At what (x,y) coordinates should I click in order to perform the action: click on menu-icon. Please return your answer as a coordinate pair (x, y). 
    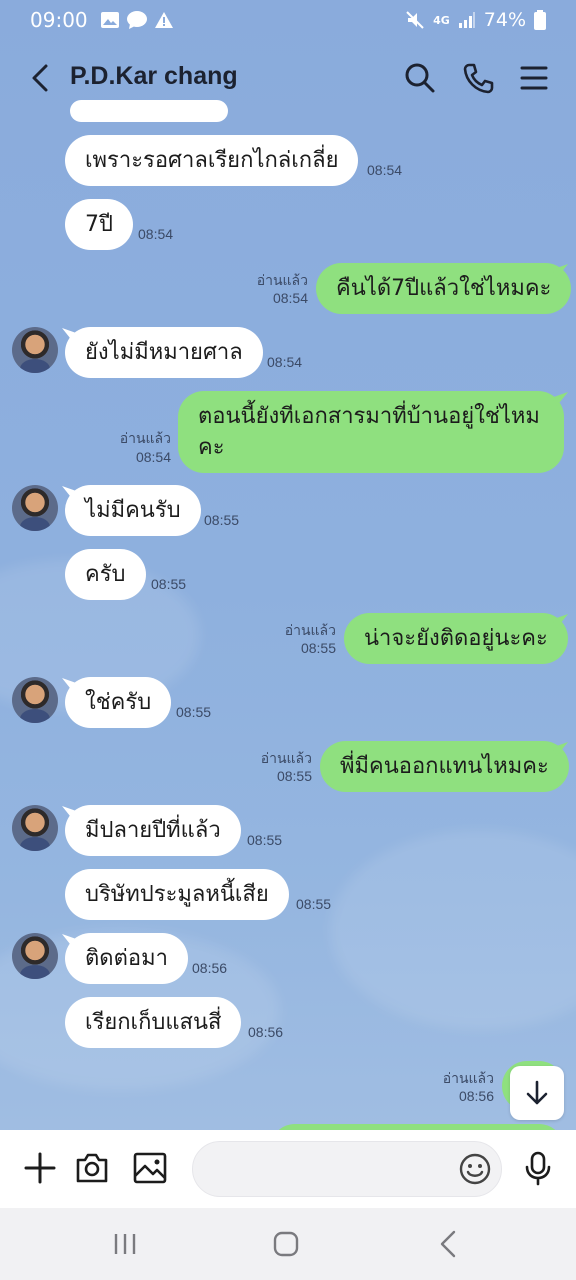
    Looking at the image, I should click on (534, 78).